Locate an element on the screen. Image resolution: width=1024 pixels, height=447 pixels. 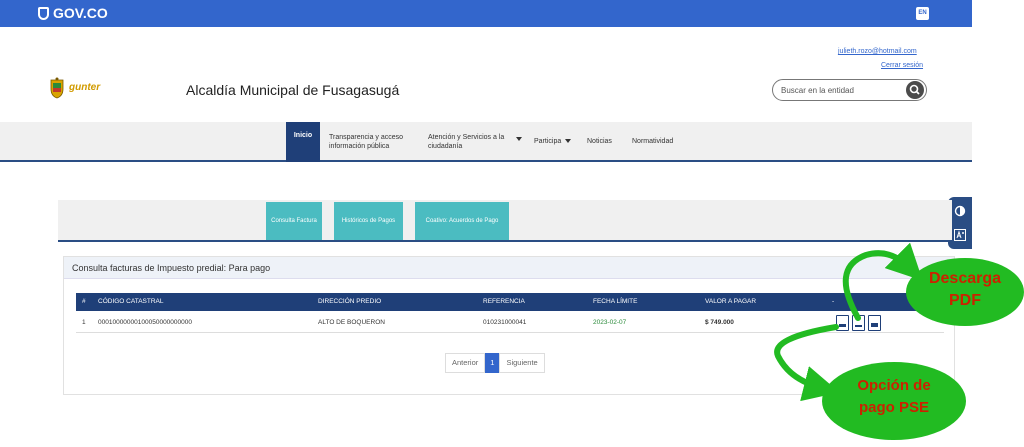
site-title: Alcaldía Municipal de Fusagasugá is located at coordinates (293, 90).